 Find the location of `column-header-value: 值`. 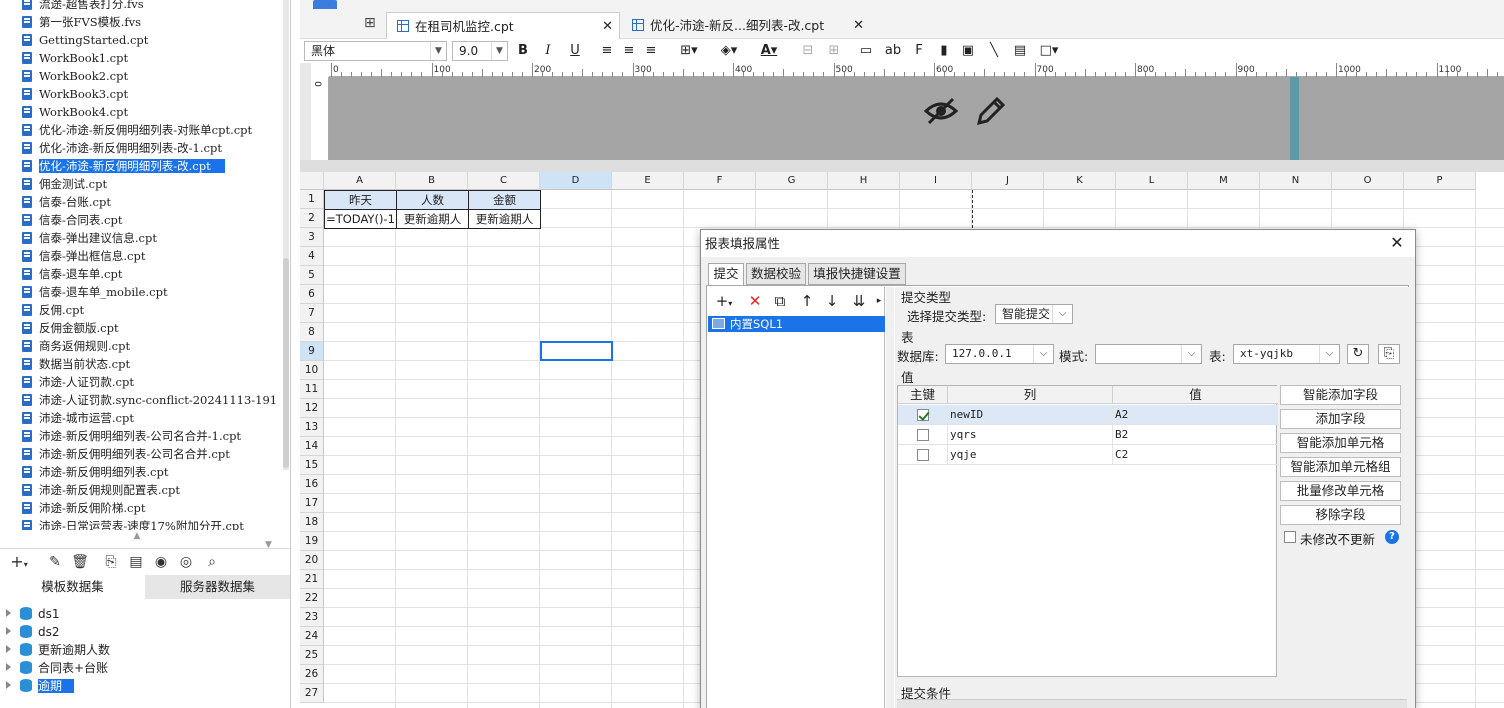

column-header-value: 值 is located at coordinates (1195, 395).